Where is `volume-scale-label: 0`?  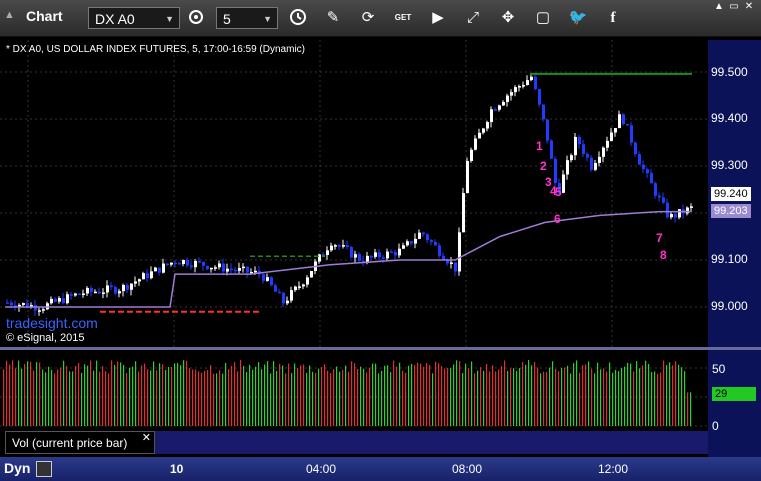 volume-scale-label: 0 is located at coordinates (715, 426).